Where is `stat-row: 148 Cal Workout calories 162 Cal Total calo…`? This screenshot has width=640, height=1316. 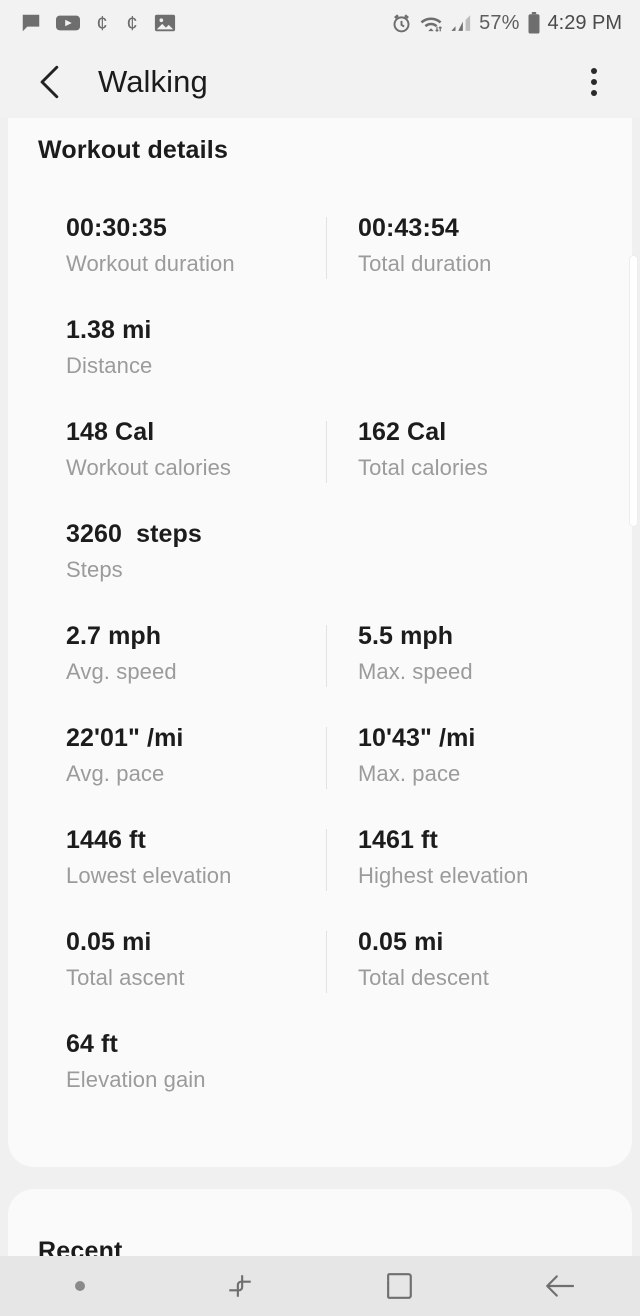 stat-row: 148 Cal Workout calories 162 Cal Total calo… is located at coordinates (320, 469).